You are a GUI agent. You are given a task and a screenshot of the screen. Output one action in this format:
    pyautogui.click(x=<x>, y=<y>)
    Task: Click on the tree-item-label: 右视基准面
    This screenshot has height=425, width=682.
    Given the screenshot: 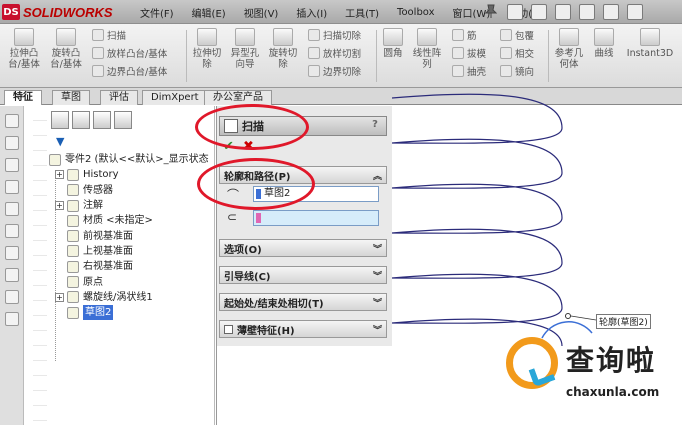 What is the action you would take?
    pyautogui.click(x=108, y=267)
    